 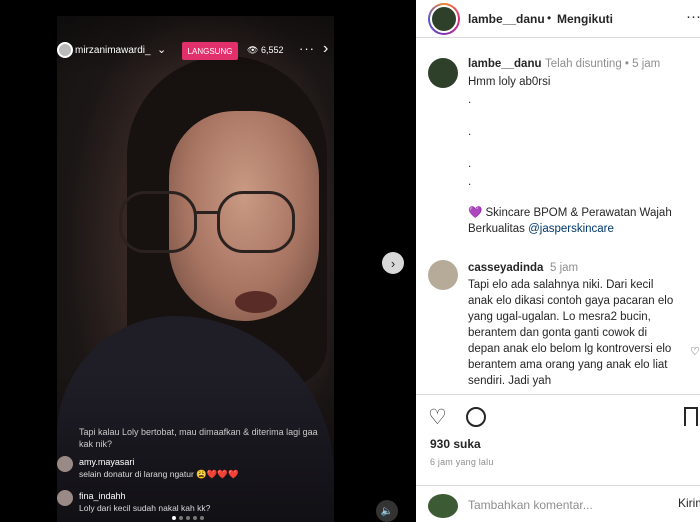 What do you see at coordinates (689, 503) in the screenshot?
I see `post-comment-button: Kirim` at bounding box center [689, 503].